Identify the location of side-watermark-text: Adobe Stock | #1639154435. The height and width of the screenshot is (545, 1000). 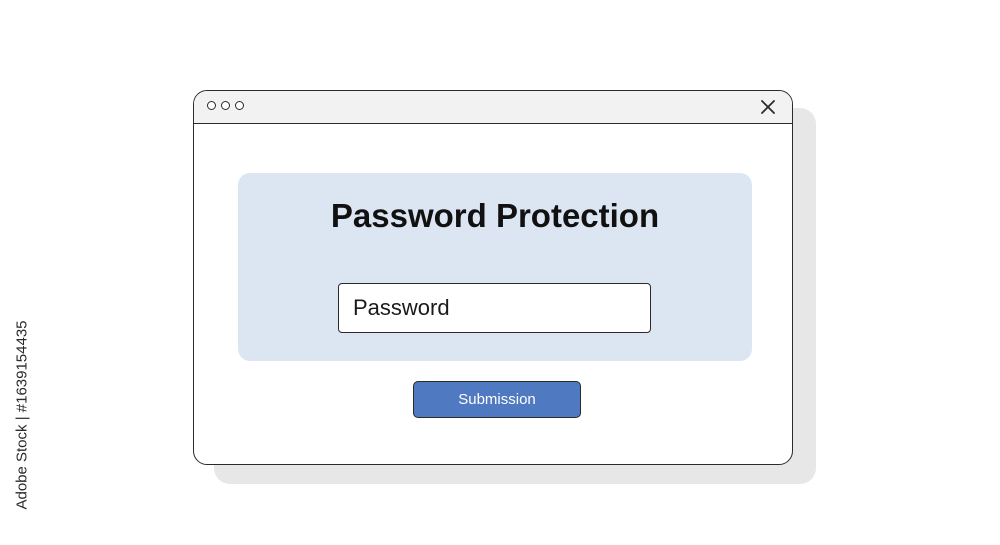
(22, 415).